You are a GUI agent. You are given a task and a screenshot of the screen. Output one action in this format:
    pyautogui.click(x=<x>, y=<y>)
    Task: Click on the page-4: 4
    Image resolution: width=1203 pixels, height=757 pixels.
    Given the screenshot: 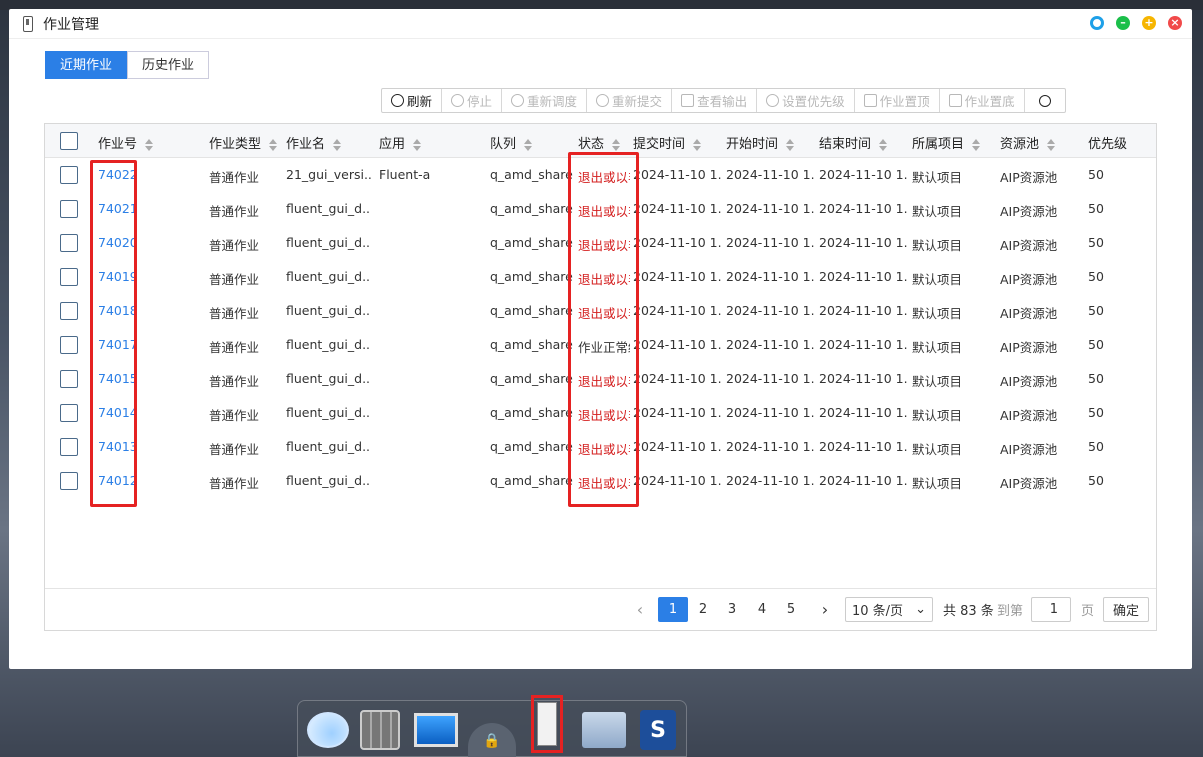 What is the action you would take?
    pyautogui.click(x=762, y=609)
    